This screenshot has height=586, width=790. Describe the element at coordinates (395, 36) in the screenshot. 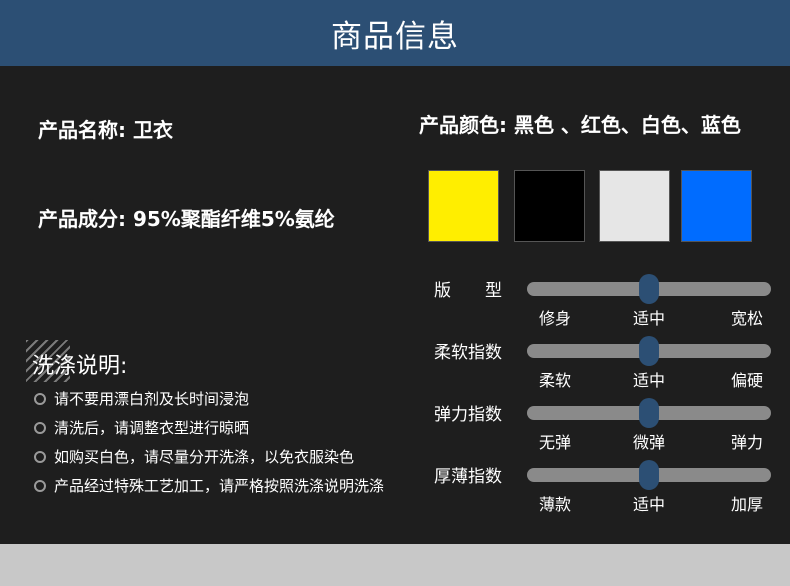

I see `page-title: 商品信息` at that location.